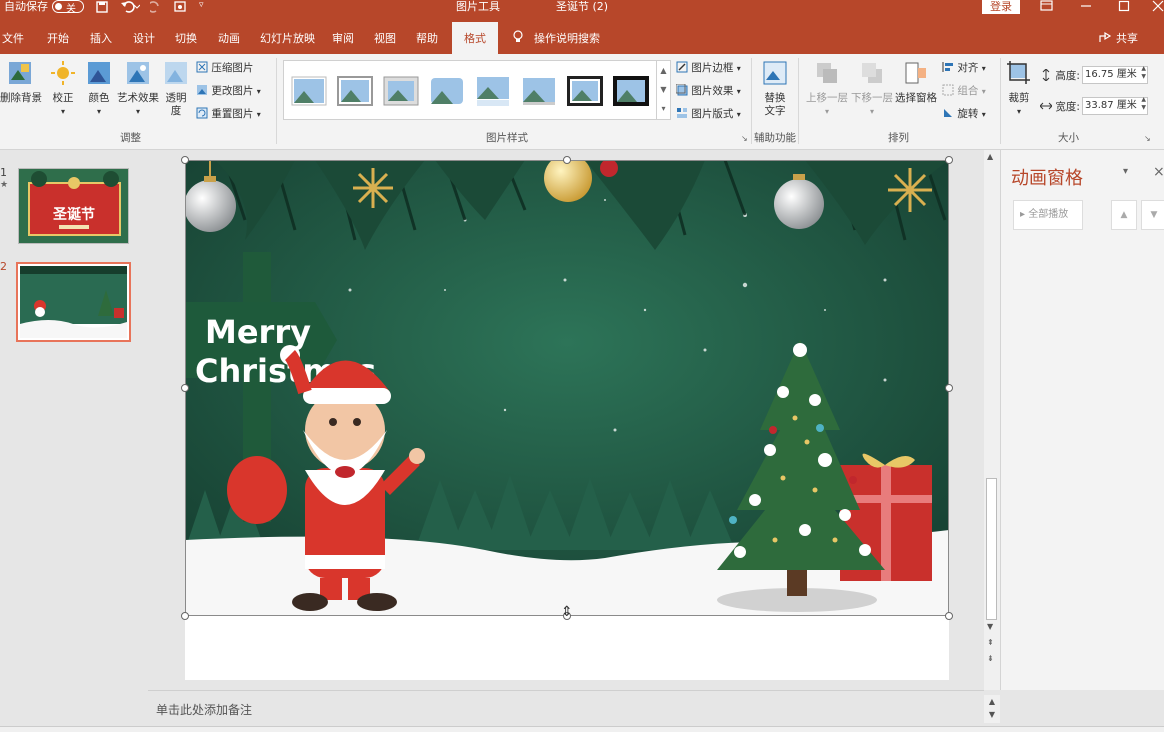 Image resolution: width=1164 pixels, height=732 pixels. What do you see at coordinates (229, 38) in the screenshot?
I see `tab-animations: 动画` at bounding box center [229, 38].